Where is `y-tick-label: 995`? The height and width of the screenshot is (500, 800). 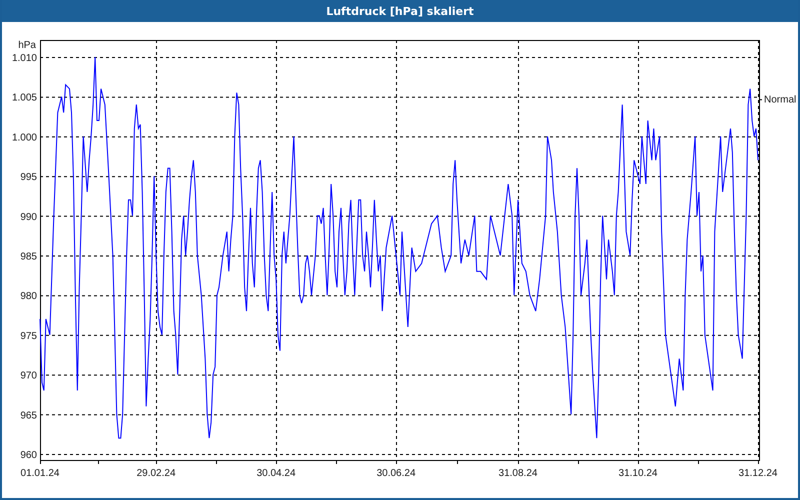 y-tick-label: 995 is located at coordinates (28, 178).